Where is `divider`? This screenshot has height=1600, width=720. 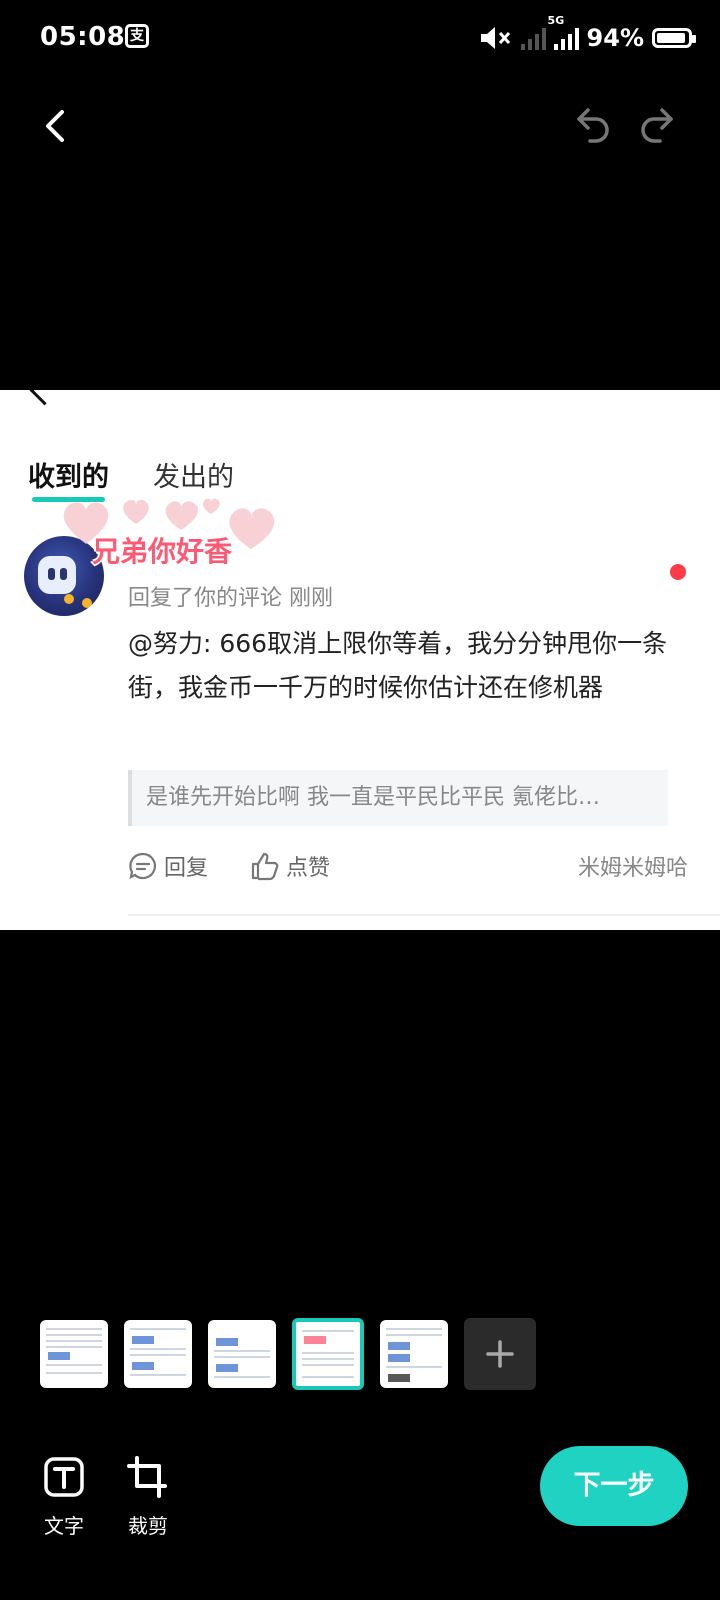
divider is located at coordinates (424, 915).